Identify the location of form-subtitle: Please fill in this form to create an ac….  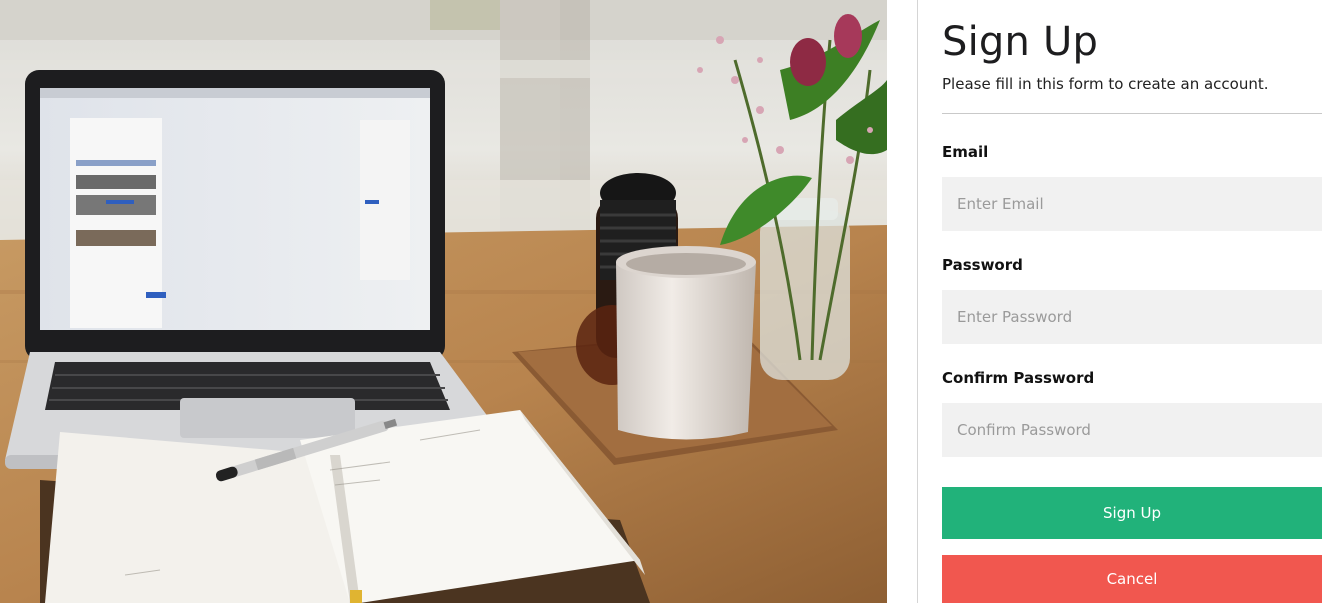
(1105, 84).